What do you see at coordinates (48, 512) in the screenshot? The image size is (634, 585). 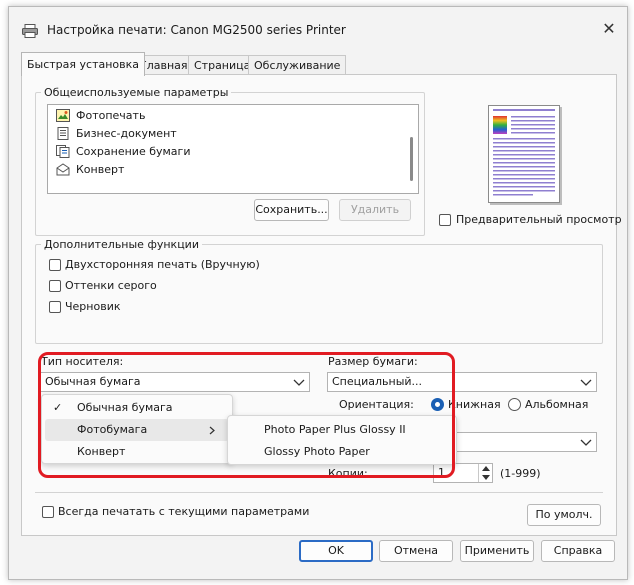 I see `always-print-checkbox` at bounding box center [48, 512].